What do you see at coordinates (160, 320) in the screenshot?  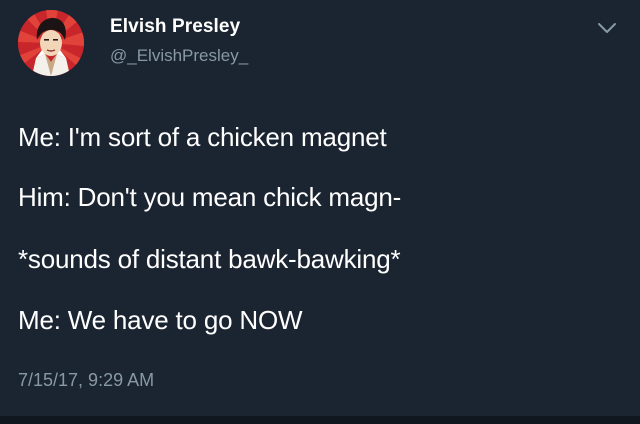 I see `tweet-text-line: Me: We have to go NOW` at bounding box center [160, 320].